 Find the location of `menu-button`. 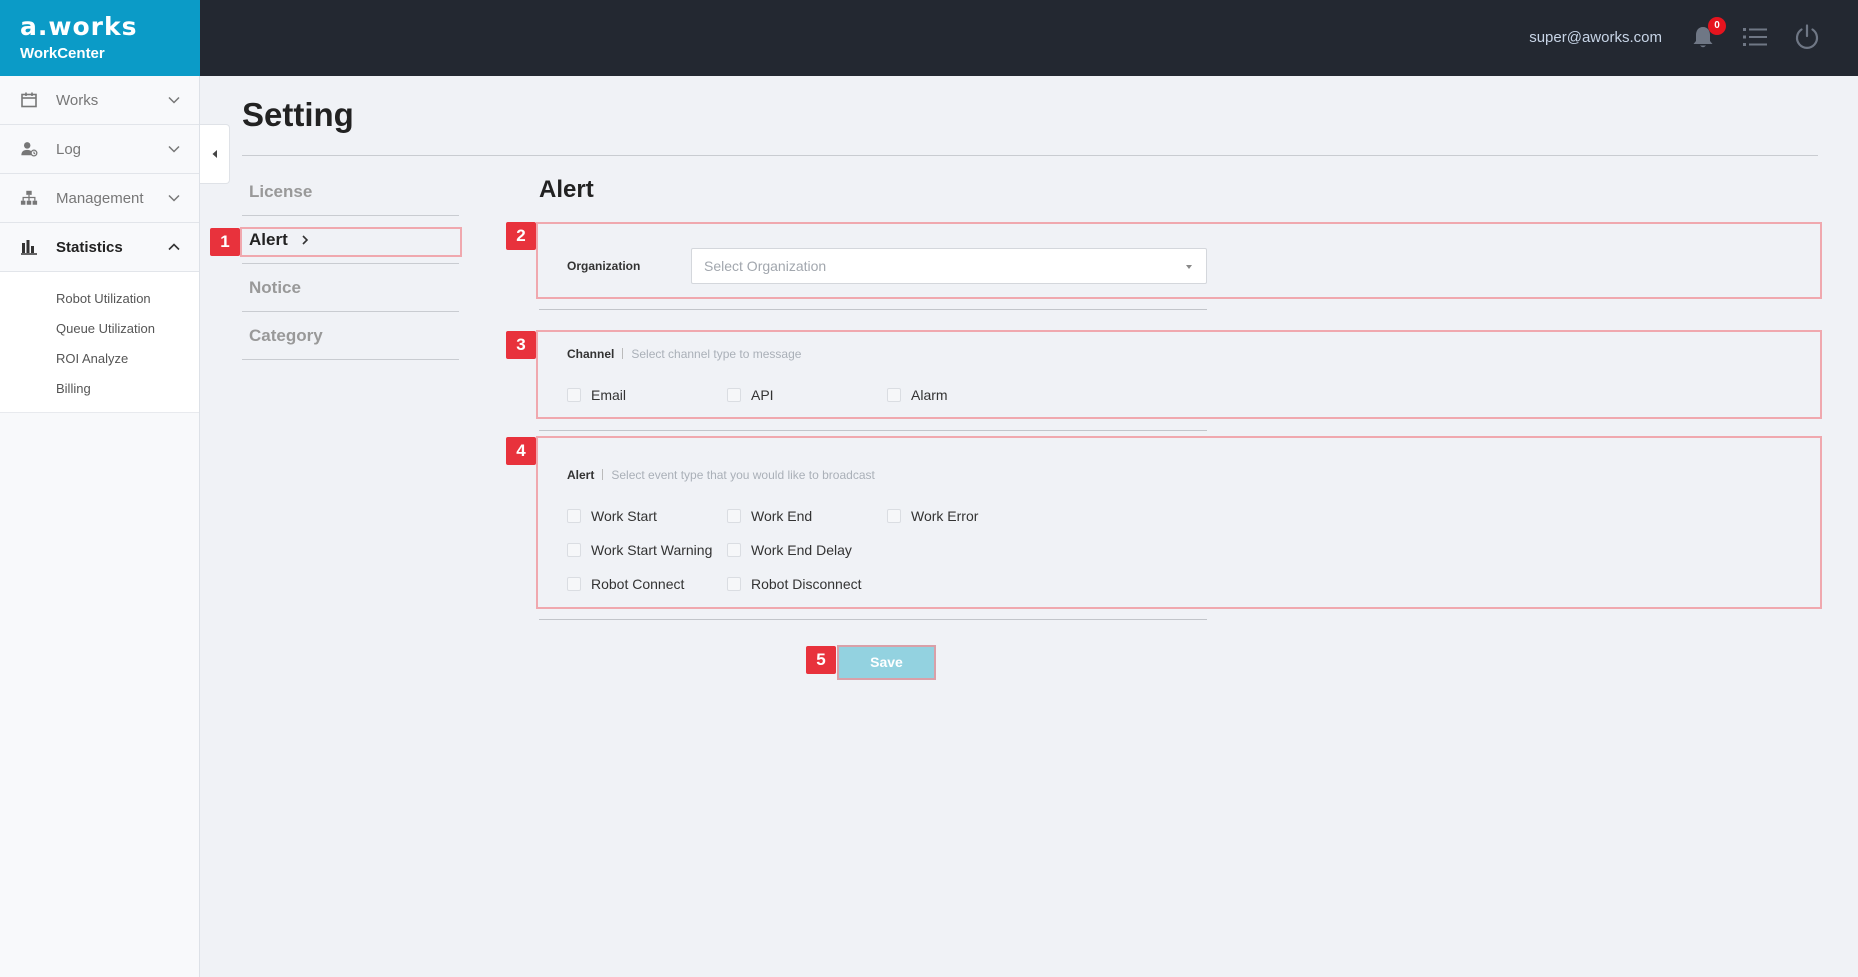

menu-button is located at coordinates (1755, 37).